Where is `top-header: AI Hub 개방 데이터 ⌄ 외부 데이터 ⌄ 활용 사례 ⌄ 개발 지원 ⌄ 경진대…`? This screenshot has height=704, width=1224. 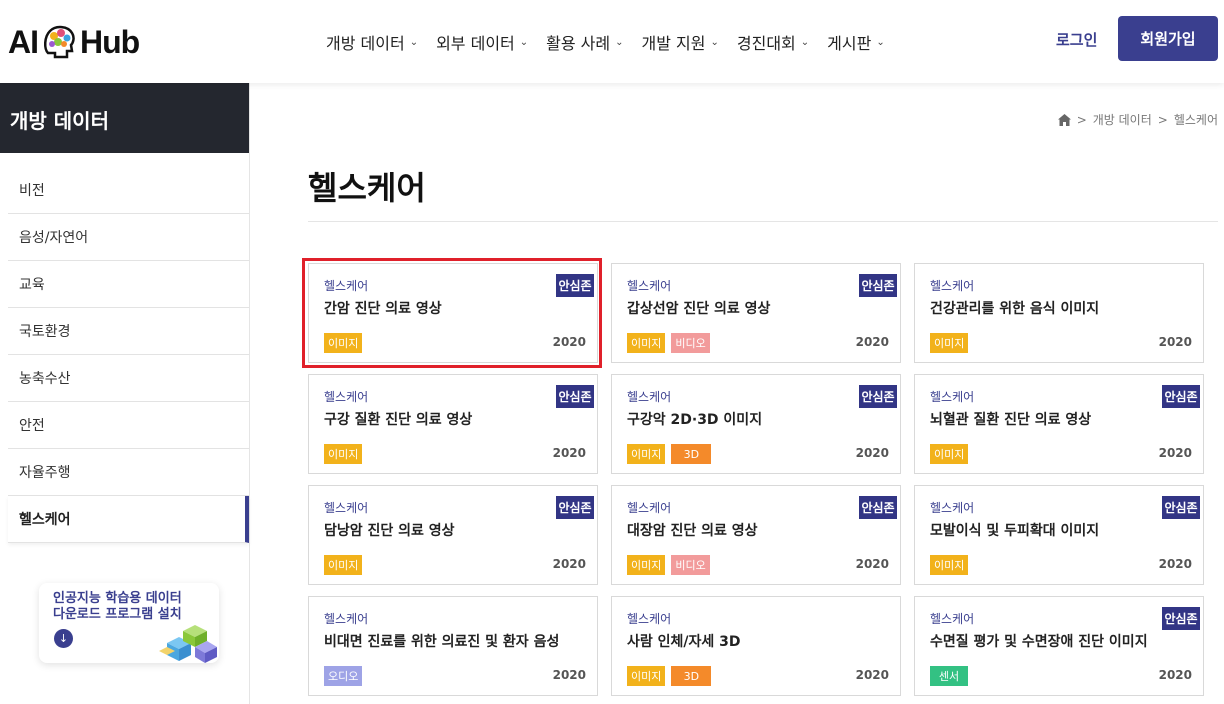 top-header: AI Hub 개방 데이터 ⌄ 외부 데이터 ⌄ 활용 사례 ⌄ 개발 지원 ⌄ 경진대… is located at coordinates (612, 41).